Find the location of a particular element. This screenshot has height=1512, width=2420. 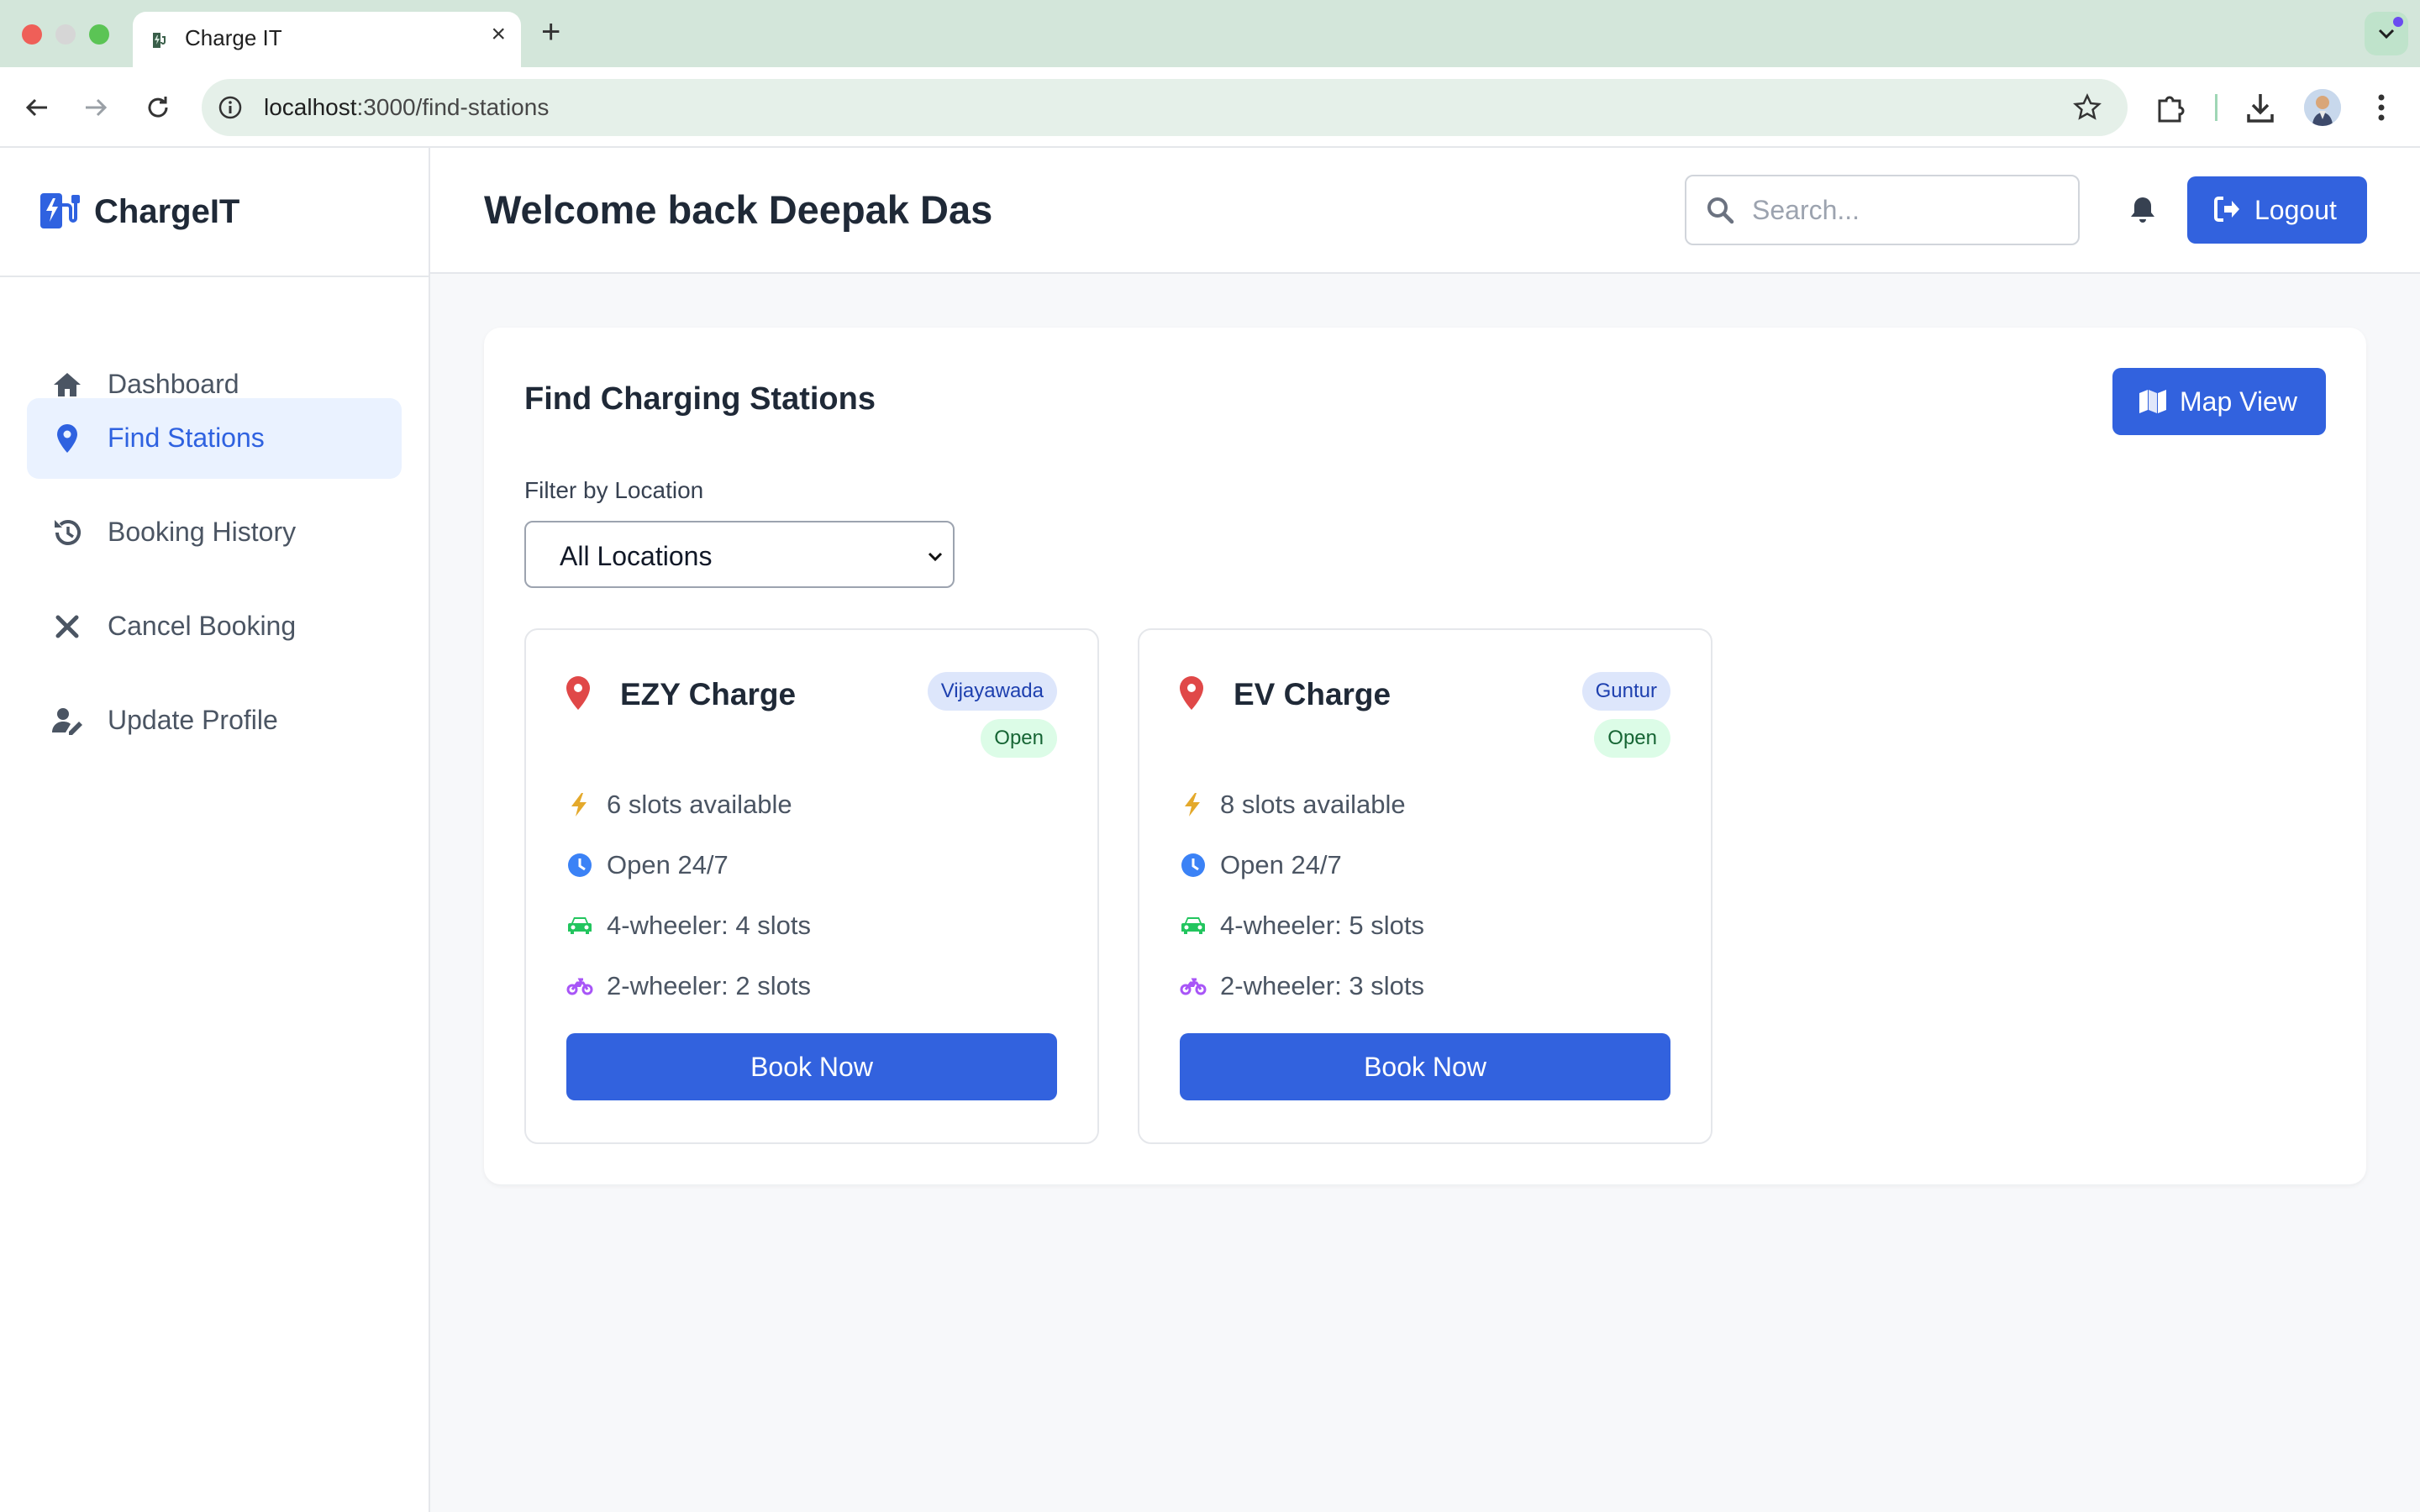

tab-search-button is located at coordinates (2387, 33).